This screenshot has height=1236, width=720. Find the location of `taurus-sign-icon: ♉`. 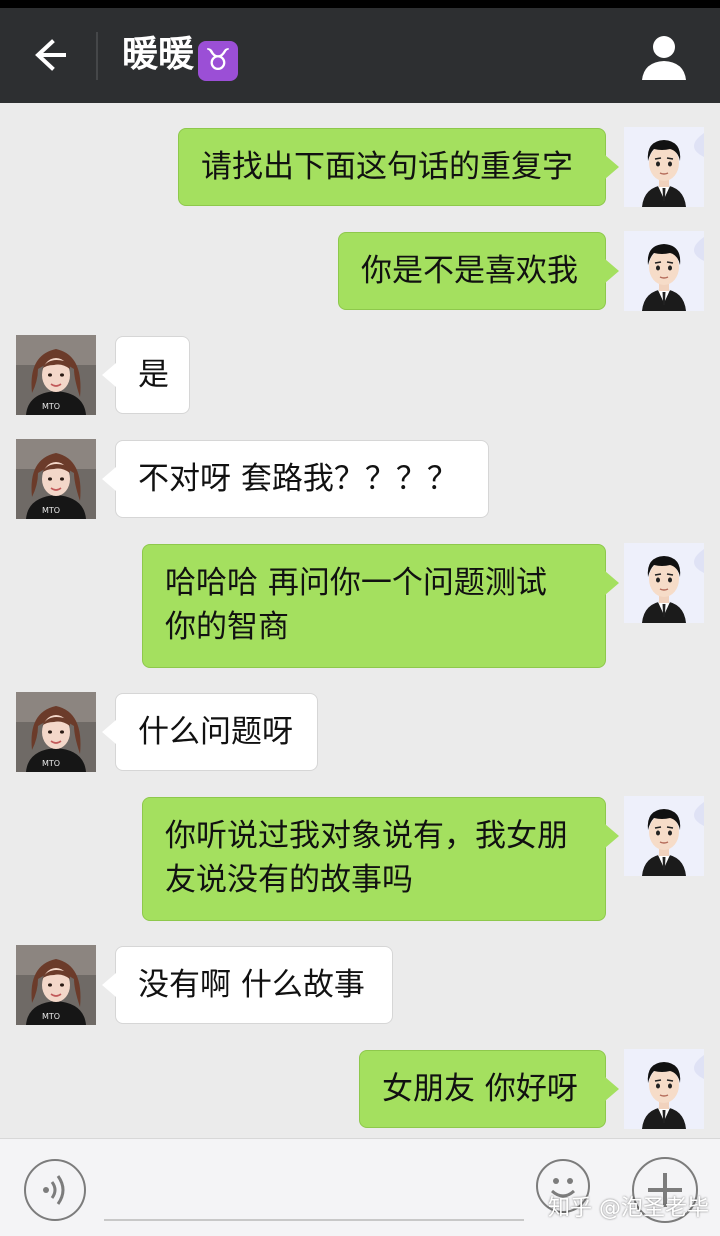

taurus-sign-icon: ♉ is located at coordinates (218, 61).